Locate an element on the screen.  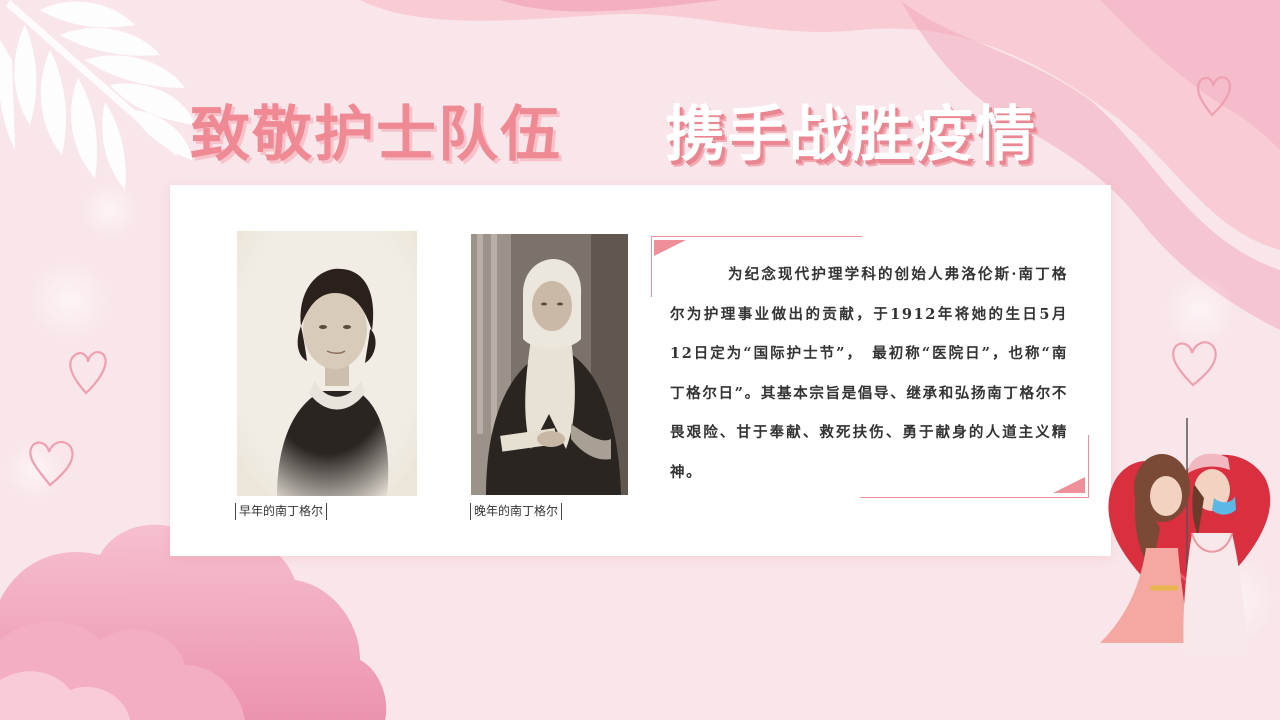
portrait-early-image is located at coordinates (327, 363).